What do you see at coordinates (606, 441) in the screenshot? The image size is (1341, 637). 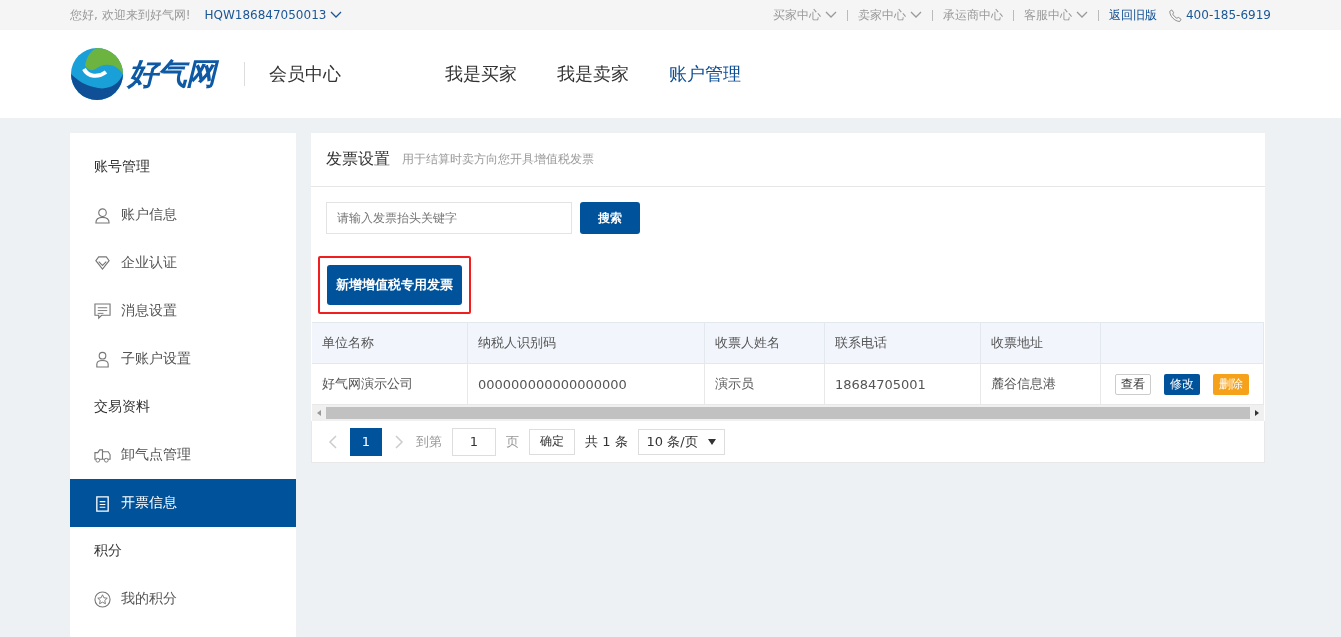 I see `total-count: 共 1 条` at bounding box center [606, 441].